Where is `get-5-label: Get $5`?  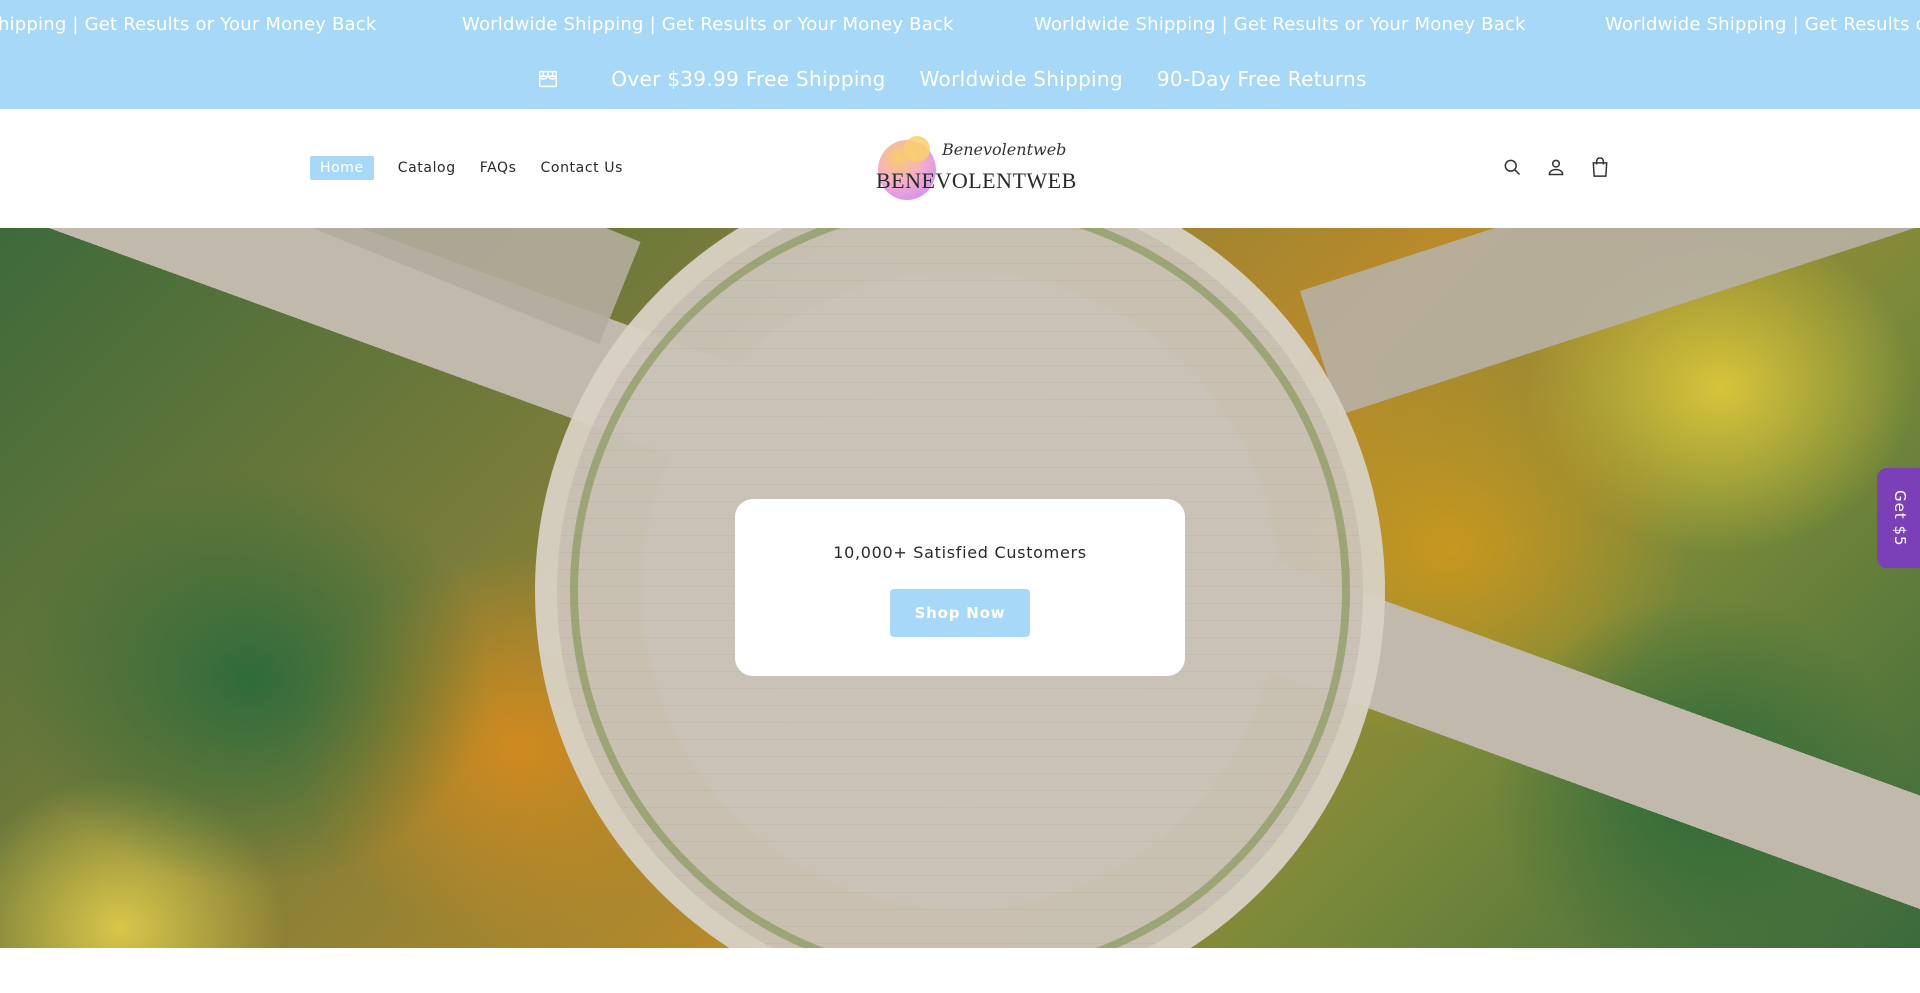 get-5-label: Get $5 is located at coordinates (1900, 518).